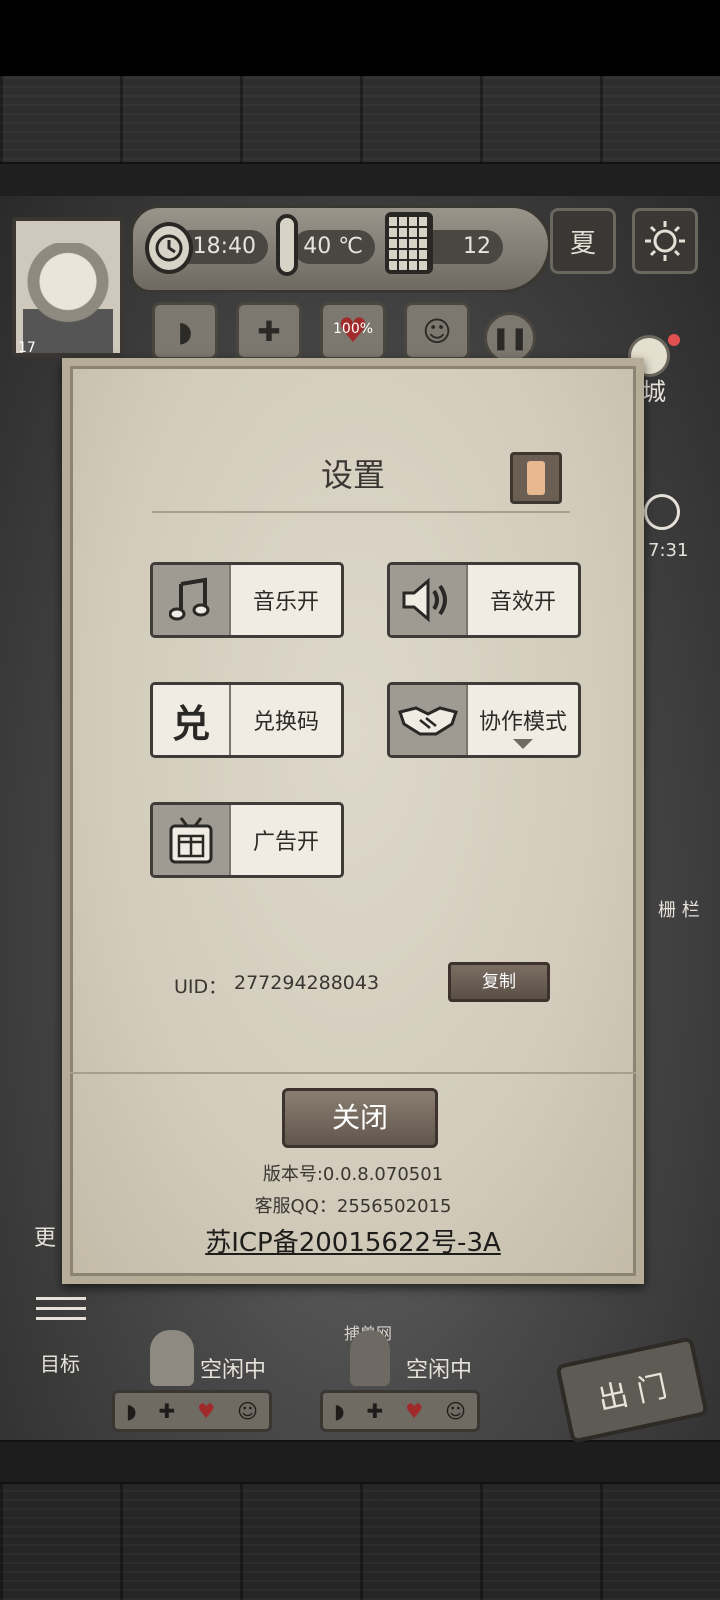 The image size is (720, 1600). What do you see at coordinates (192, 840) in the screenshot?
I see `tv-gift-icon` at bounding box center [192, 840].